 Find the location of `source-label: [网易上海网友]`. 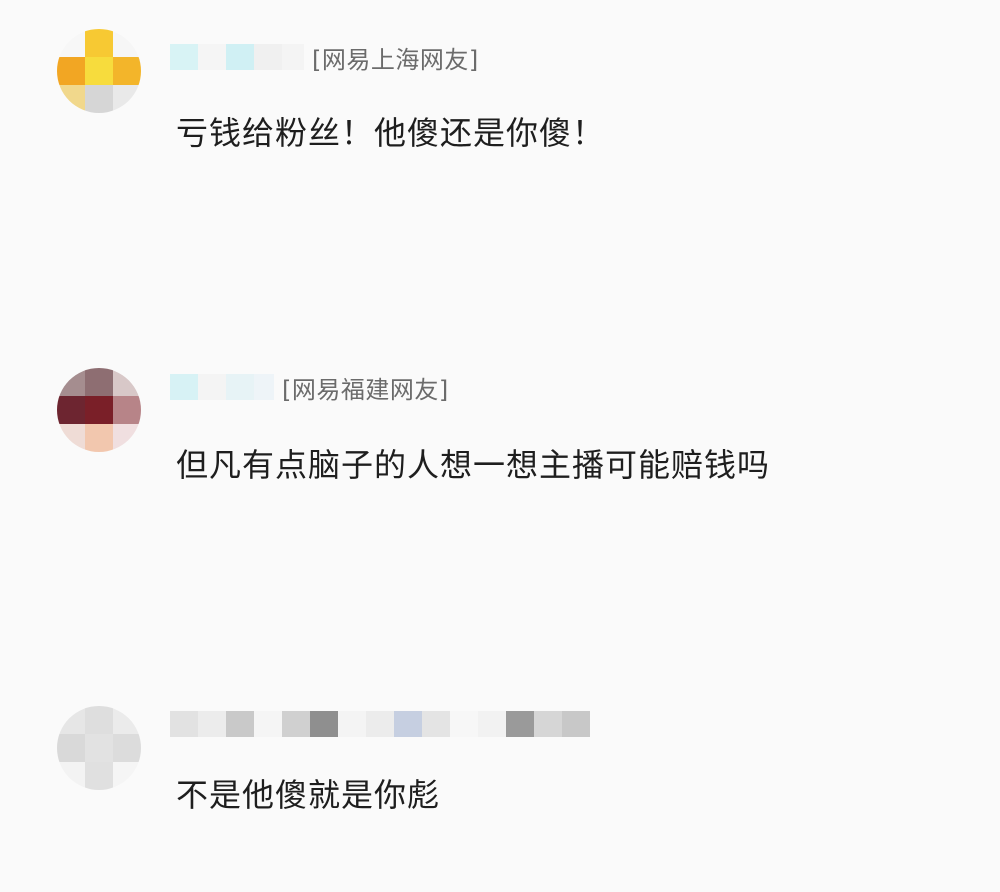

source-label: [网易上海网友] is located at coordinates (395, 59).